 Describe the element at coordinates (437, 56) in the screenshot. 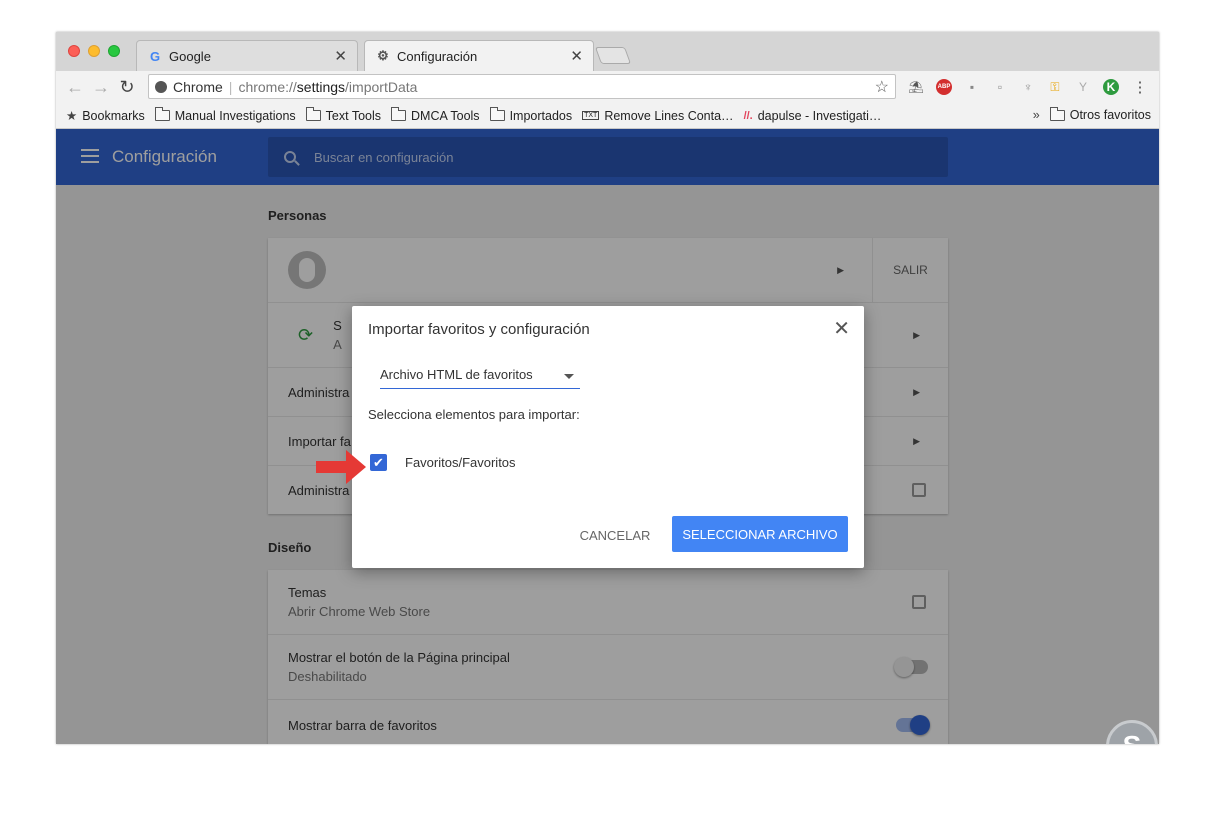

I see `tab-label: Configuración` at that location.